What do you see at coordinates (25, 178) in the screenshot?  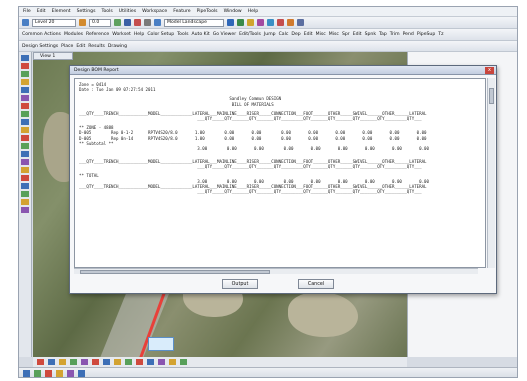 I see `delete-tool-icon` at bounding box center [25, 178].